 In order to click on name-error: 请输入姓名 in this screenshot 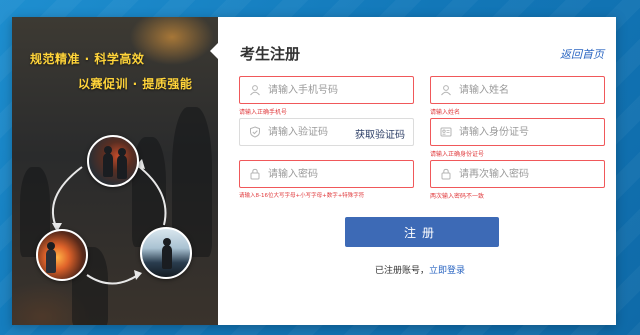, I will do `click(445, 112)`.